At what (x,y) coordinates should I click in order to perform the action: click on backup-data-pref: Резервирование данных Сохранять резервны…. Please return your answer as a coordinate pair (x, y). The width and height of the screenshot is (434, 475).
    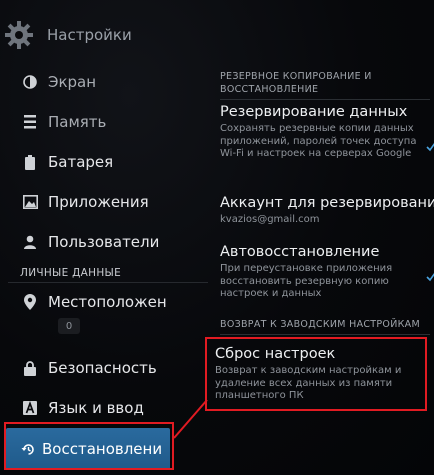
    Looking at the image, I should click on (327, 132).